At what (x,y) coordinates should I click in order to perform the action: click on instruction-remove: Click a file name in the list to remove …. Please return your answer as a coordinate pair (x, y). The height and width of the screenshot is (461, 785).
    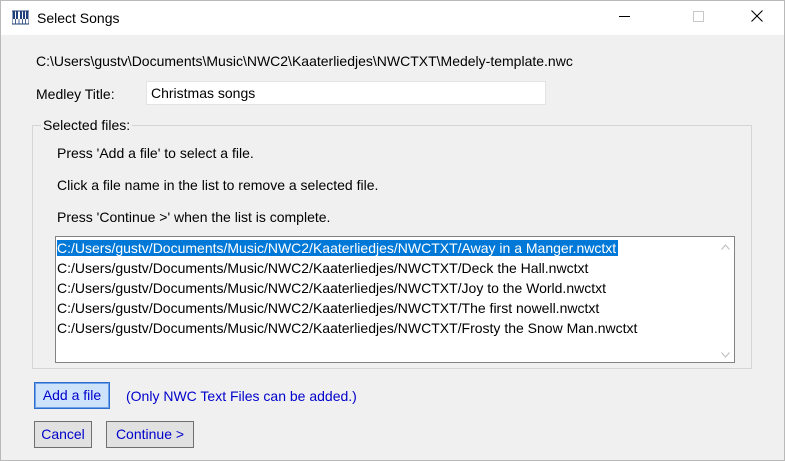
    Looking at the image, I should click on (218, 185).